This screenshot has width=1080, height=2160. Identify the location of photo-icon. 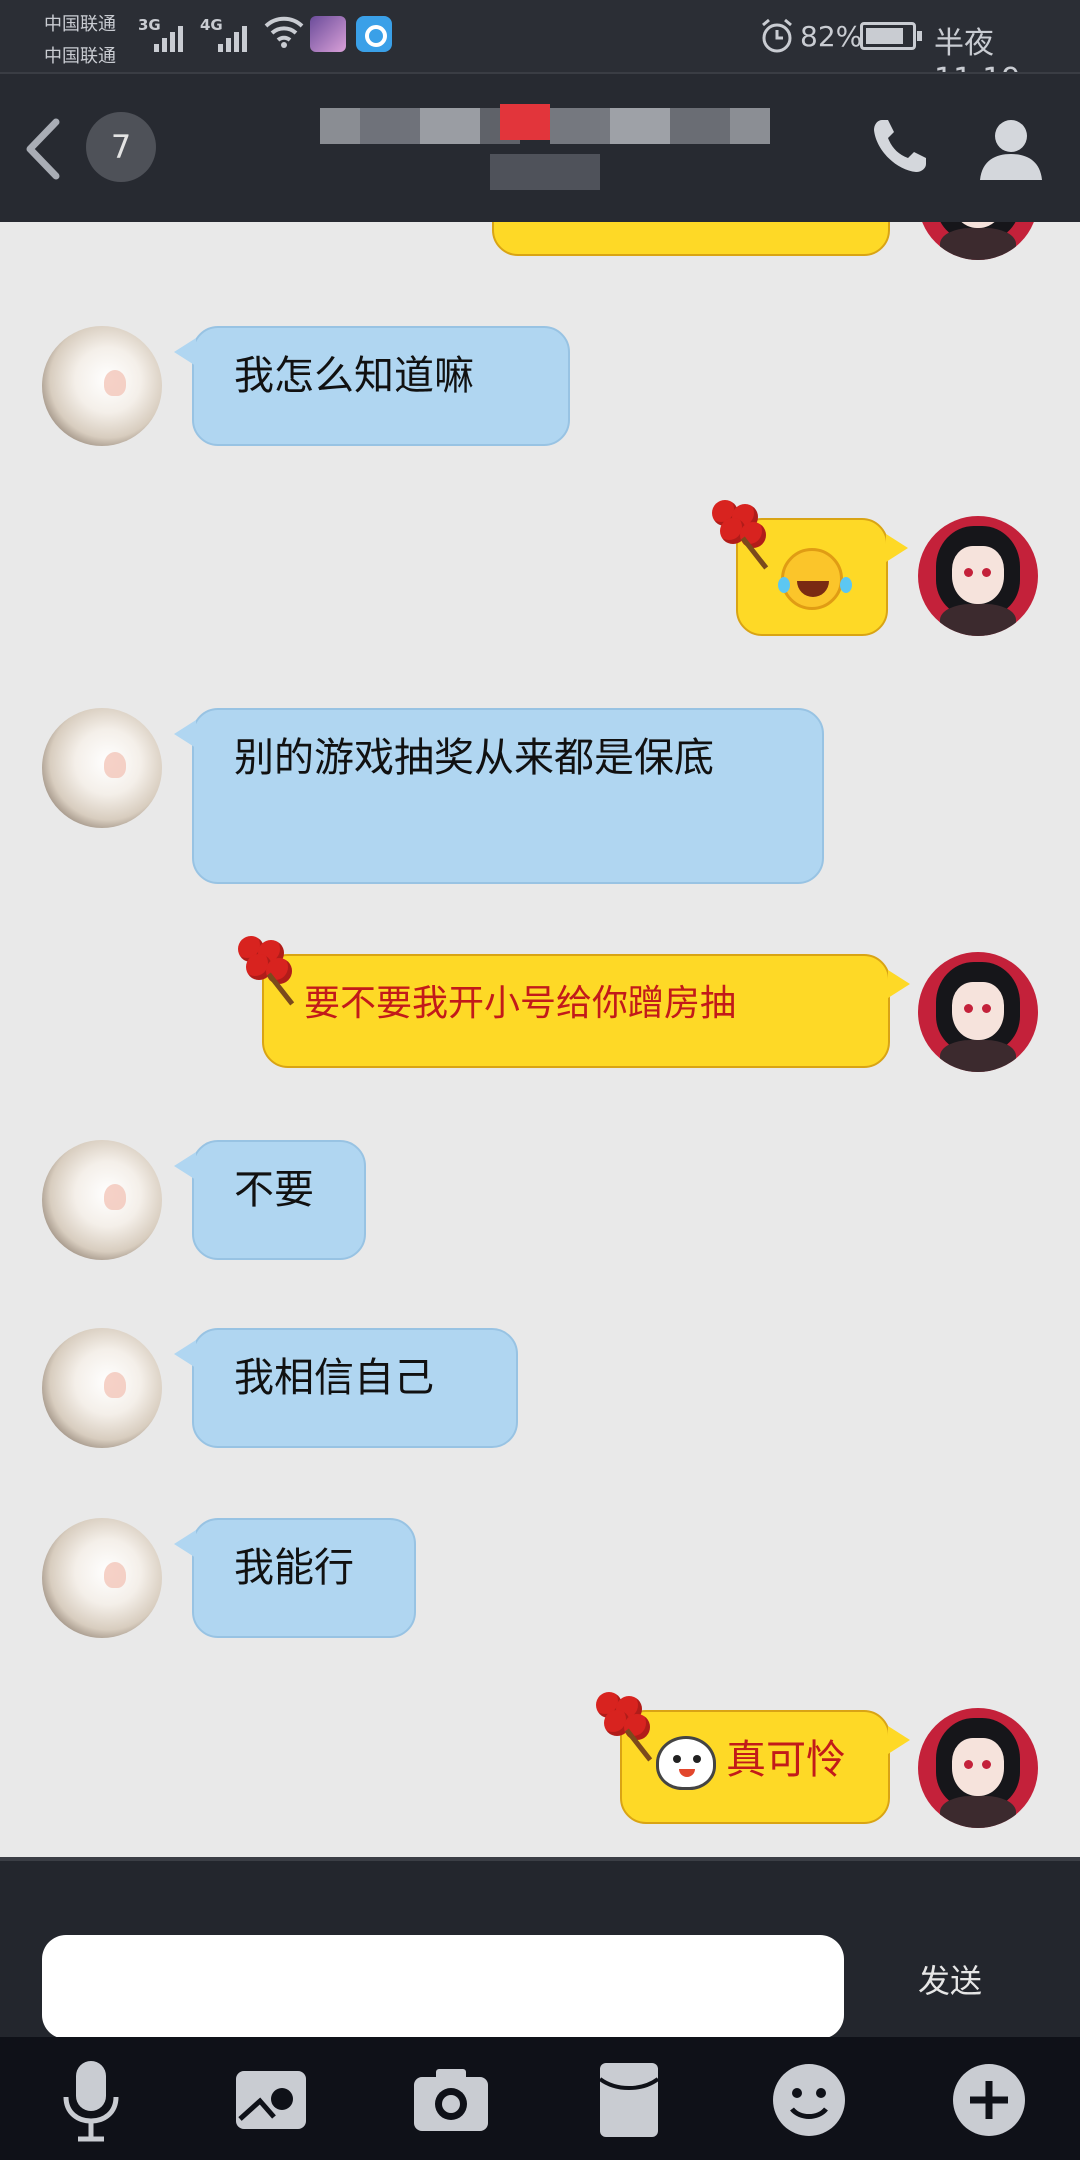
(271, 2100).